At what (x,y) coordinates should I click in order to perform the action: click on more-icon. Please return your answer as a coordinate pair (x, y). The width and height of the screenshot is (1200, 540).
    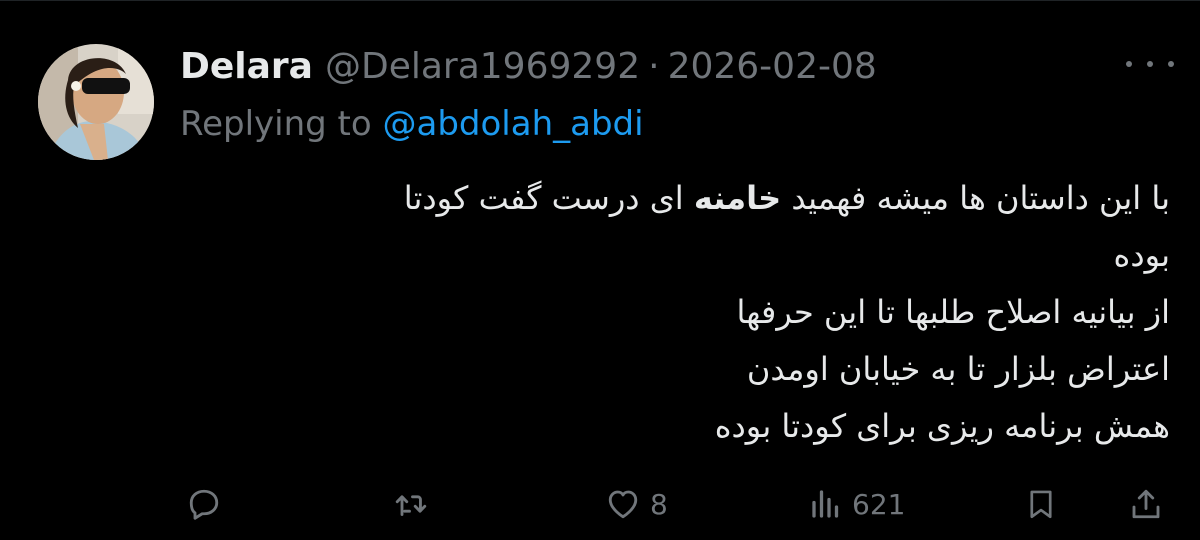
    Looking at the image, I should click on (1150, 64).